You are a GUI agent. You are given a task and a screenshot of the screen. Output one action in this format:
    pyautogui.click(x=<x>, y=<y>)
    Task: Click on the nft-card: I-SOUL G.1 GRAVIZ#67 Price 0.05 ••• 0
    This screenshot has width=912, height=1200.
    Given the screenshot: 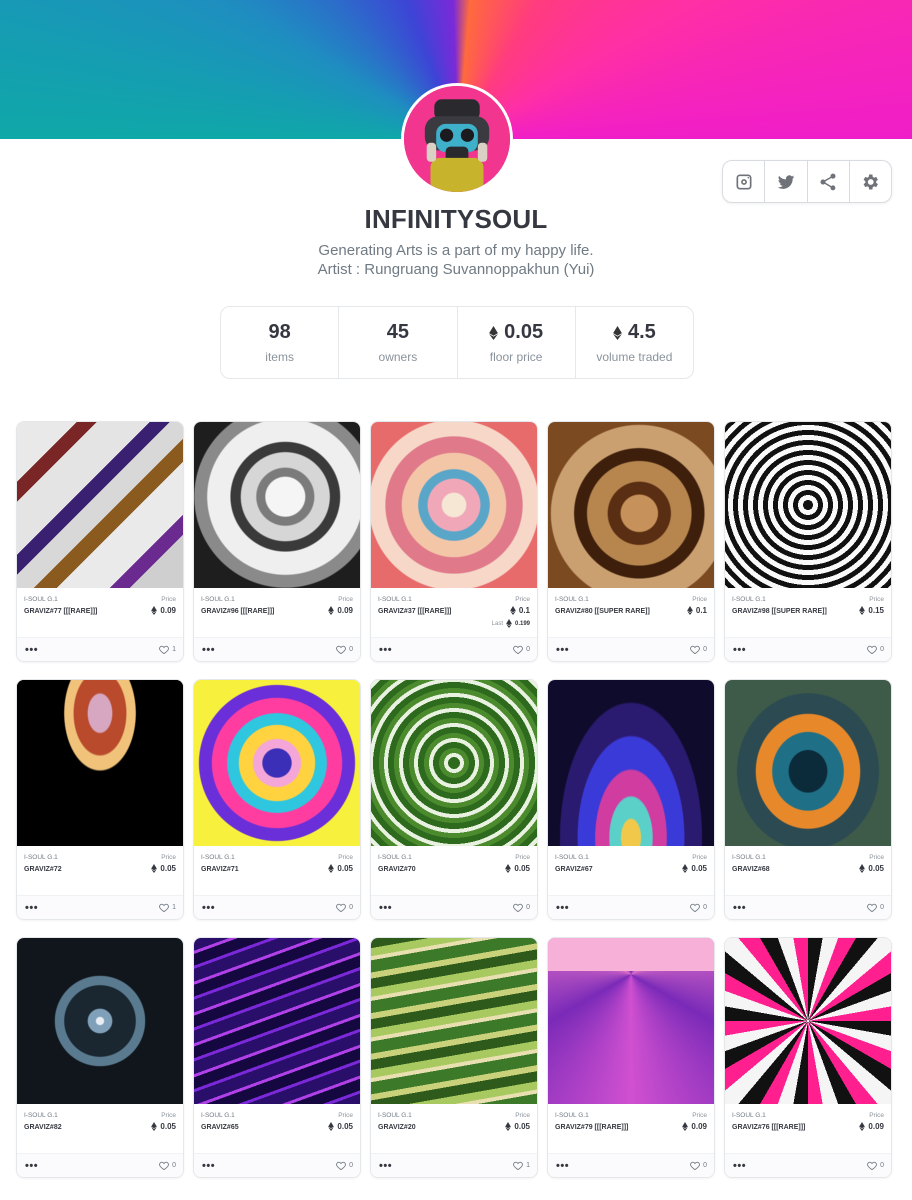 What is the action you would take?
    pyautogui.click(x=631, y=799)
    